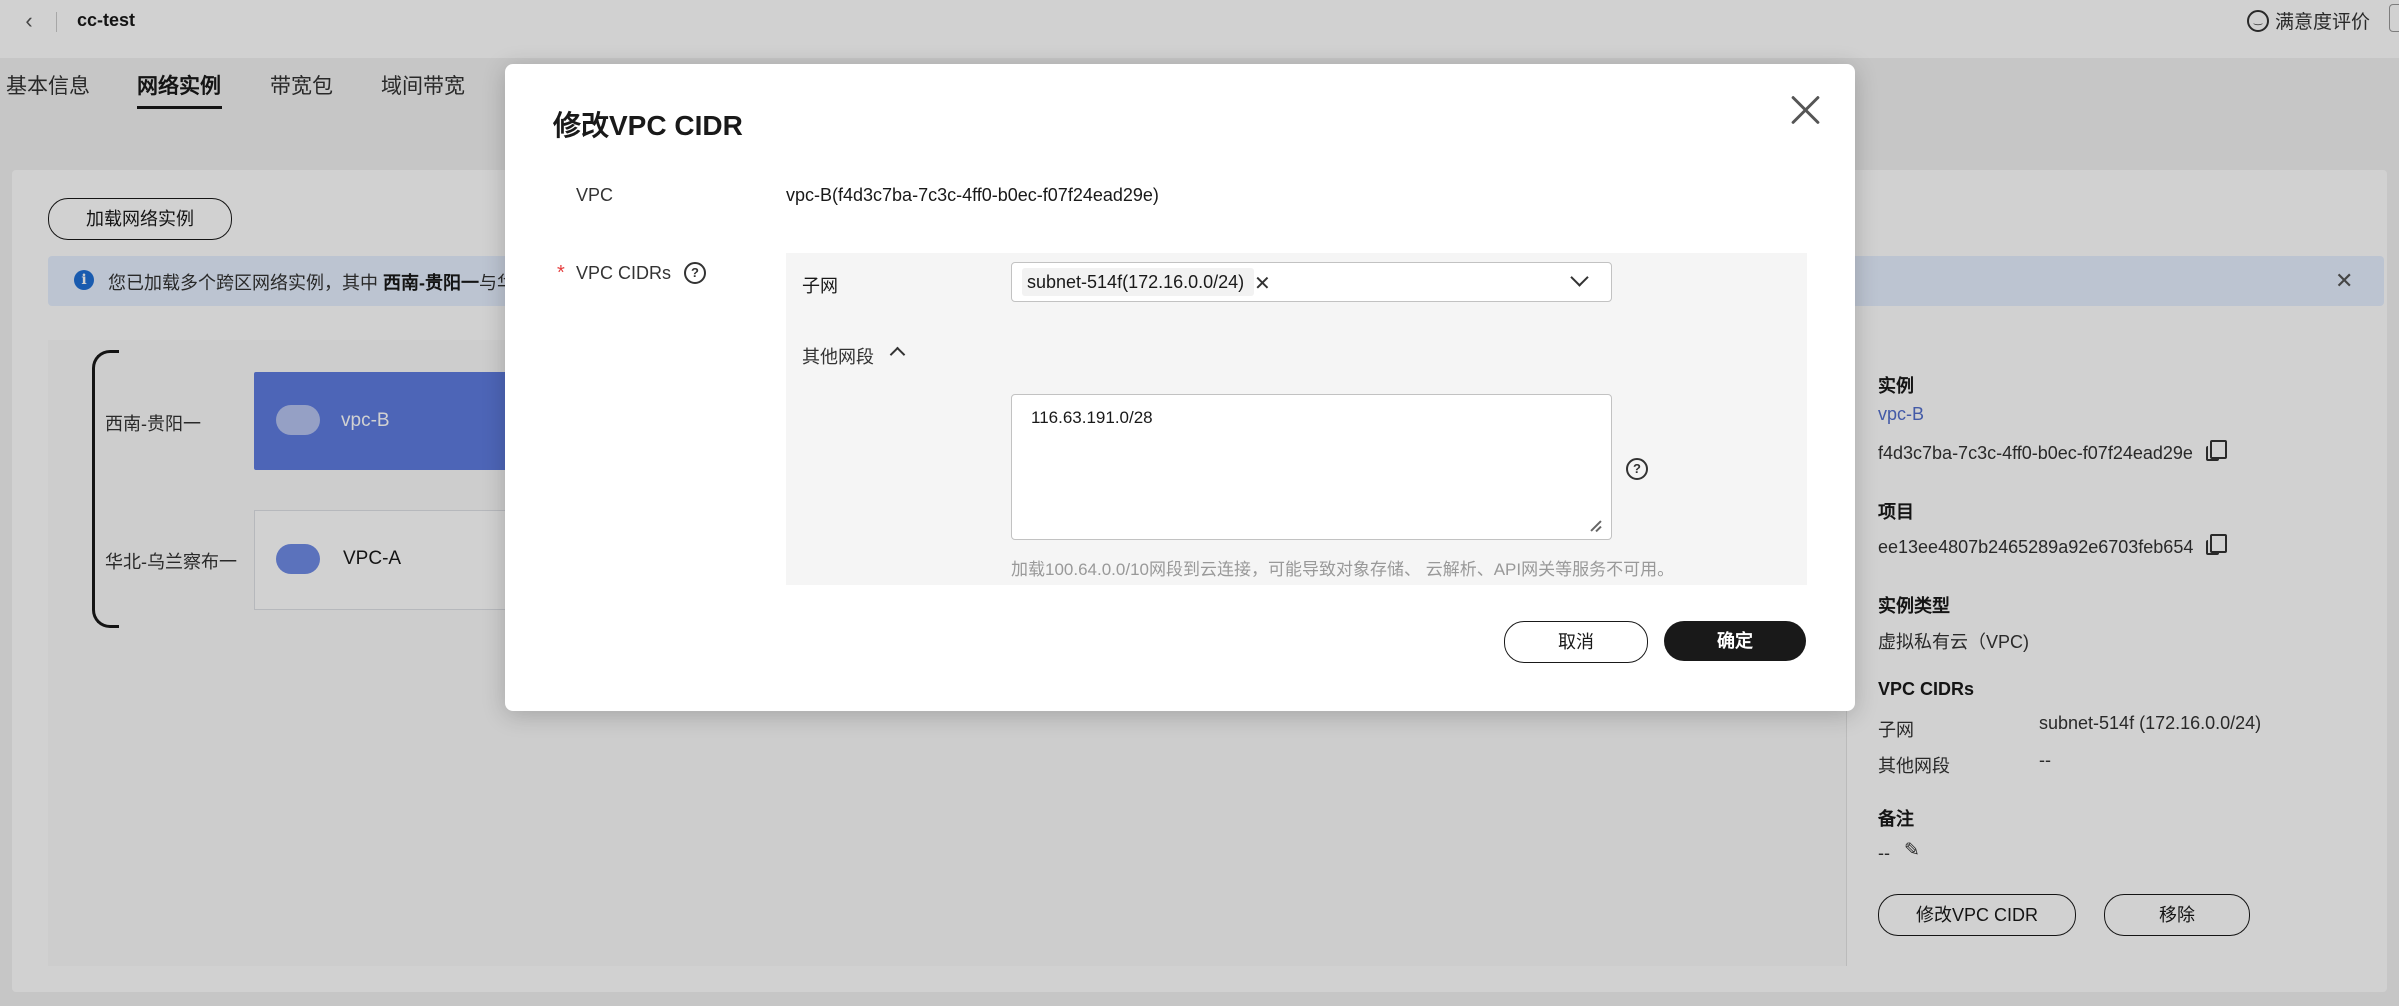  Describe the element at coordinates (624, 273) in the screenshot. I see `vpc-cidrs-label: VPC CIDRs` at that location.